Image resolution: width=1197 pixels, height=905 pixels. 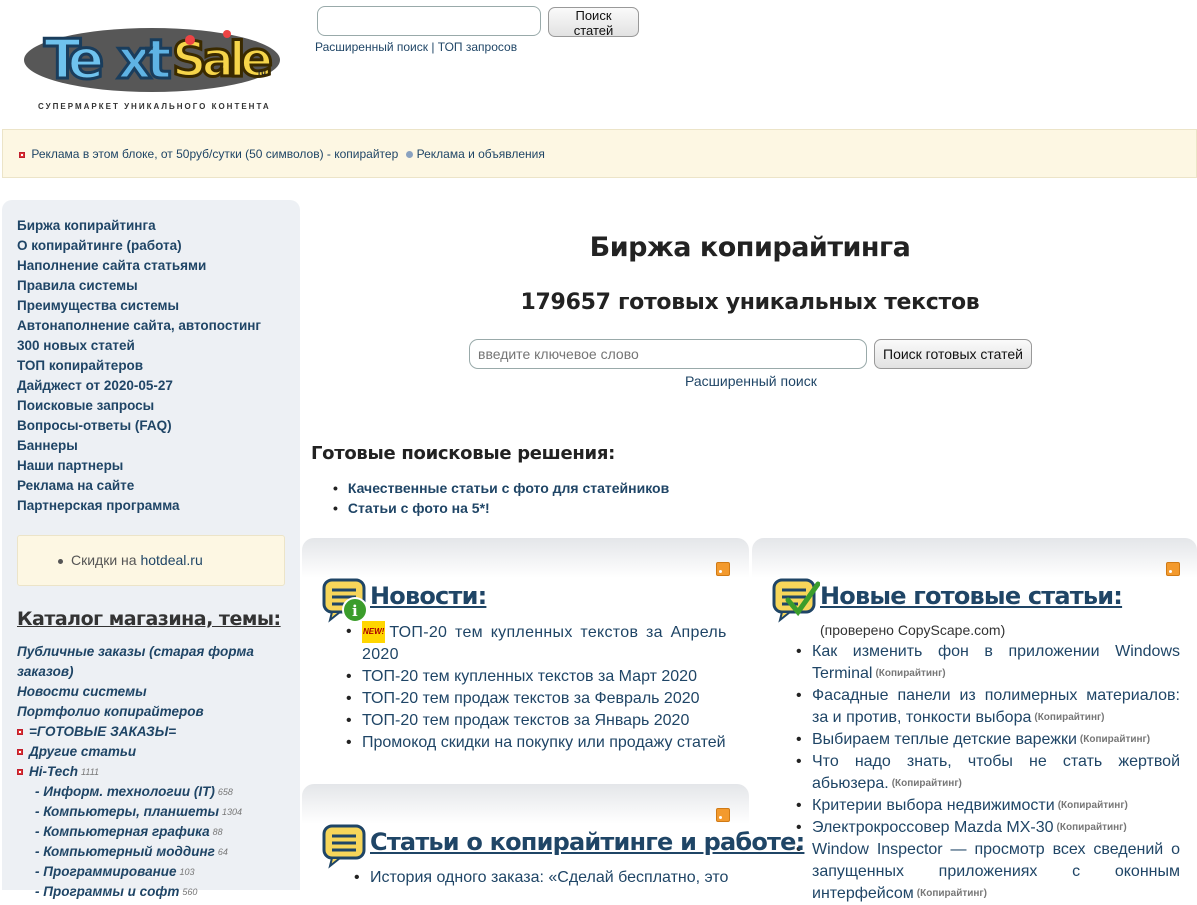 What do you see at coordinates (53, 771) in the screenshot?
I see `catalog-hitech: Hi-Tech` at bounding box center [53, 771].